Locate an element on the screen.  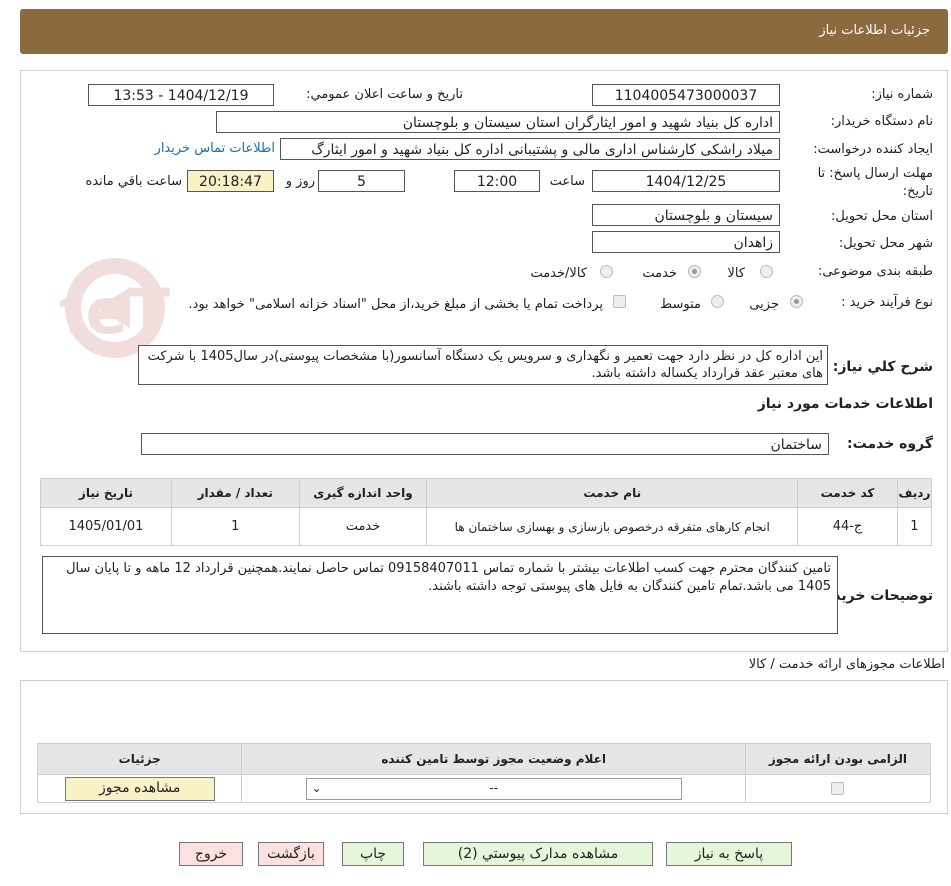
view-attachments-button: مشاهده مدارک پیوستي (2) is located at coordinates (538, 854).